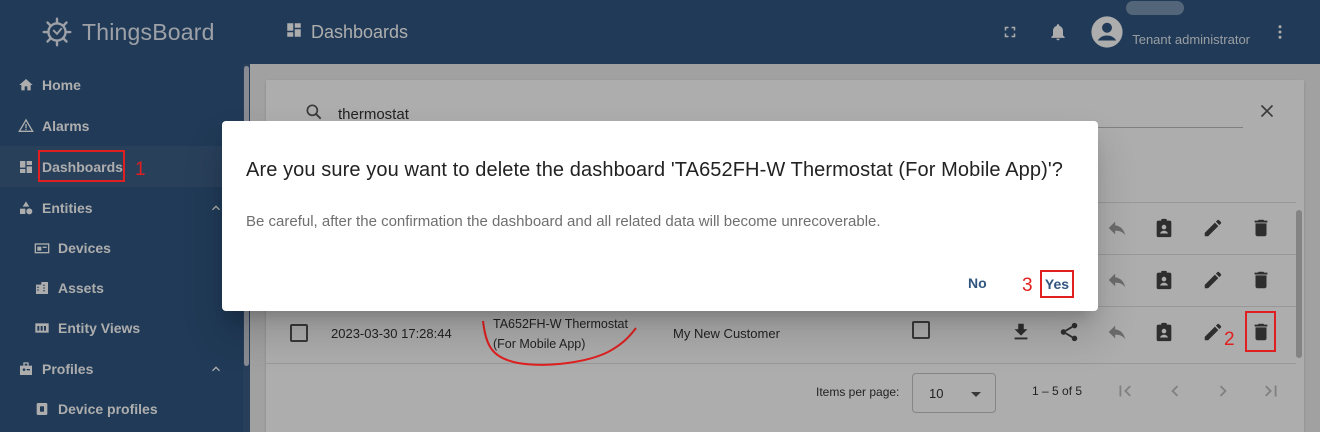 Image resolution: width=1320 pixels, height=432 pixels. What do you see at coordinates (1260, 331) in the screenshot?
I see `annotation-box-delete` at bounding box center [1260, 331].